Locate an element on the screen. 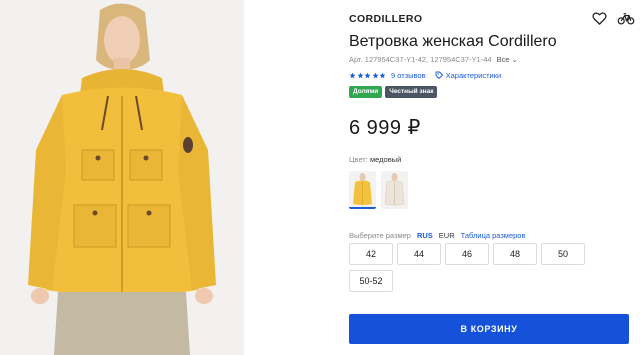  chevron-down-icon: ⌄ is located at coordinates (514, 59).